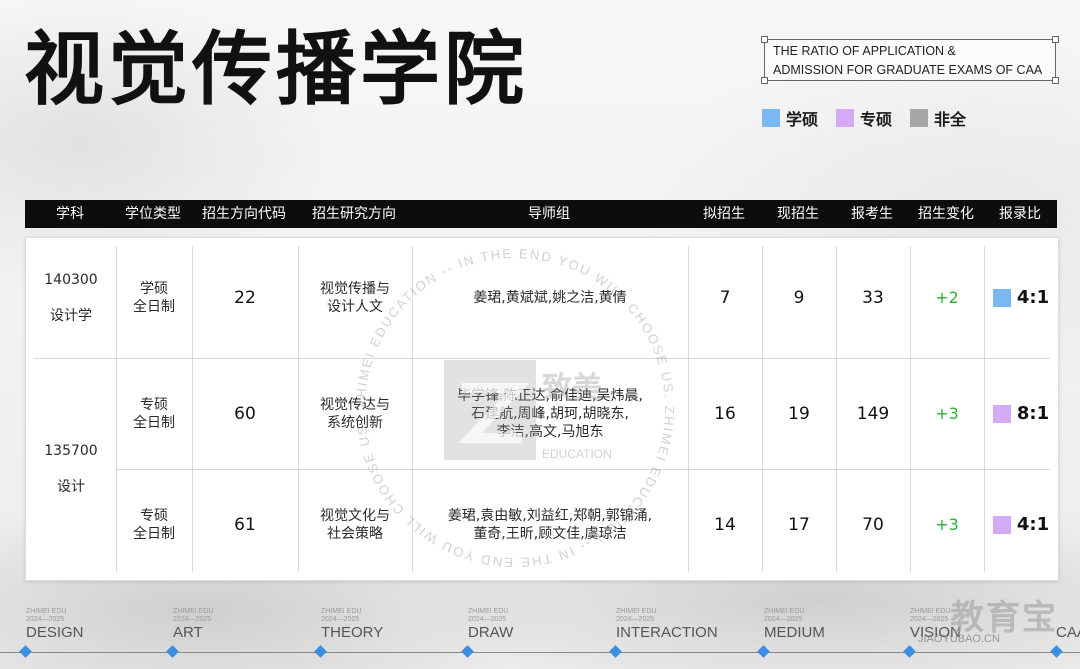 Image resolution: width=1080 pixels, height=669 pixels. What do you see at coordinates (799, 413) in the screenshot?
I see `current-cell: 19` at bounding box center [799, 413].